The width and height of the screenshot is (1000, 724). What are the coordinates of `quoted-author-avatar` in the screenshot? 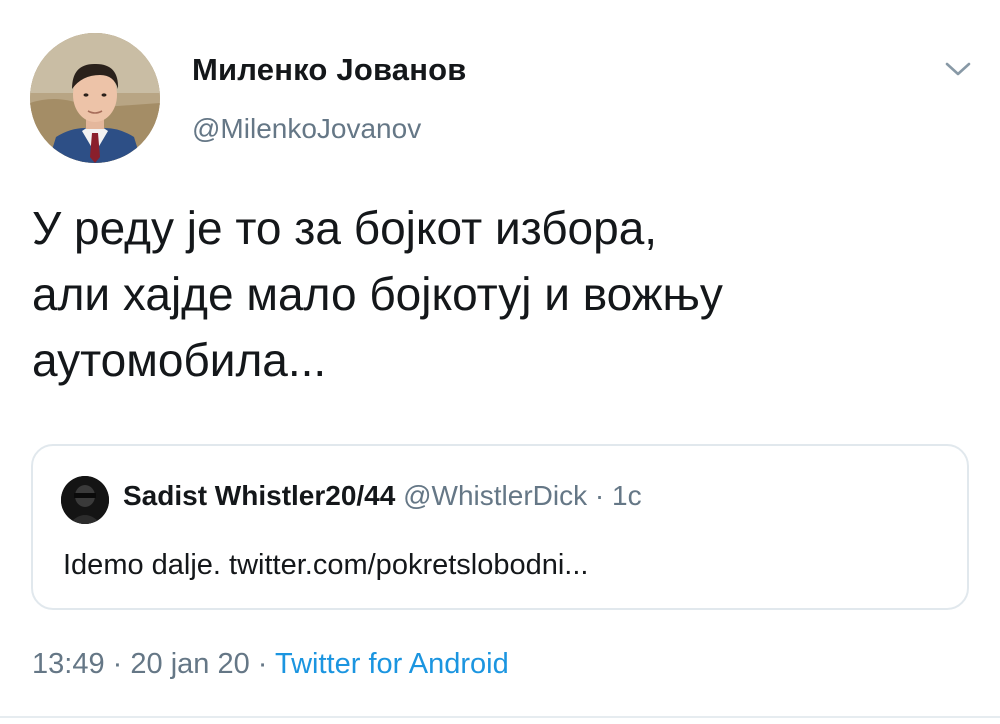 It's located at (85, 500).